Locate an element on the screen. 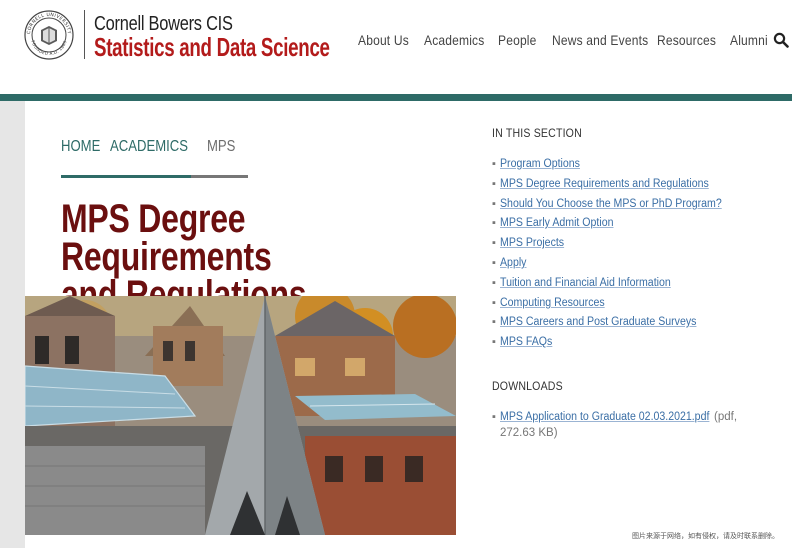 The image size is (792, 548). breadcrumb-academics: ACADEMICS is located at coordinates (149, 147).